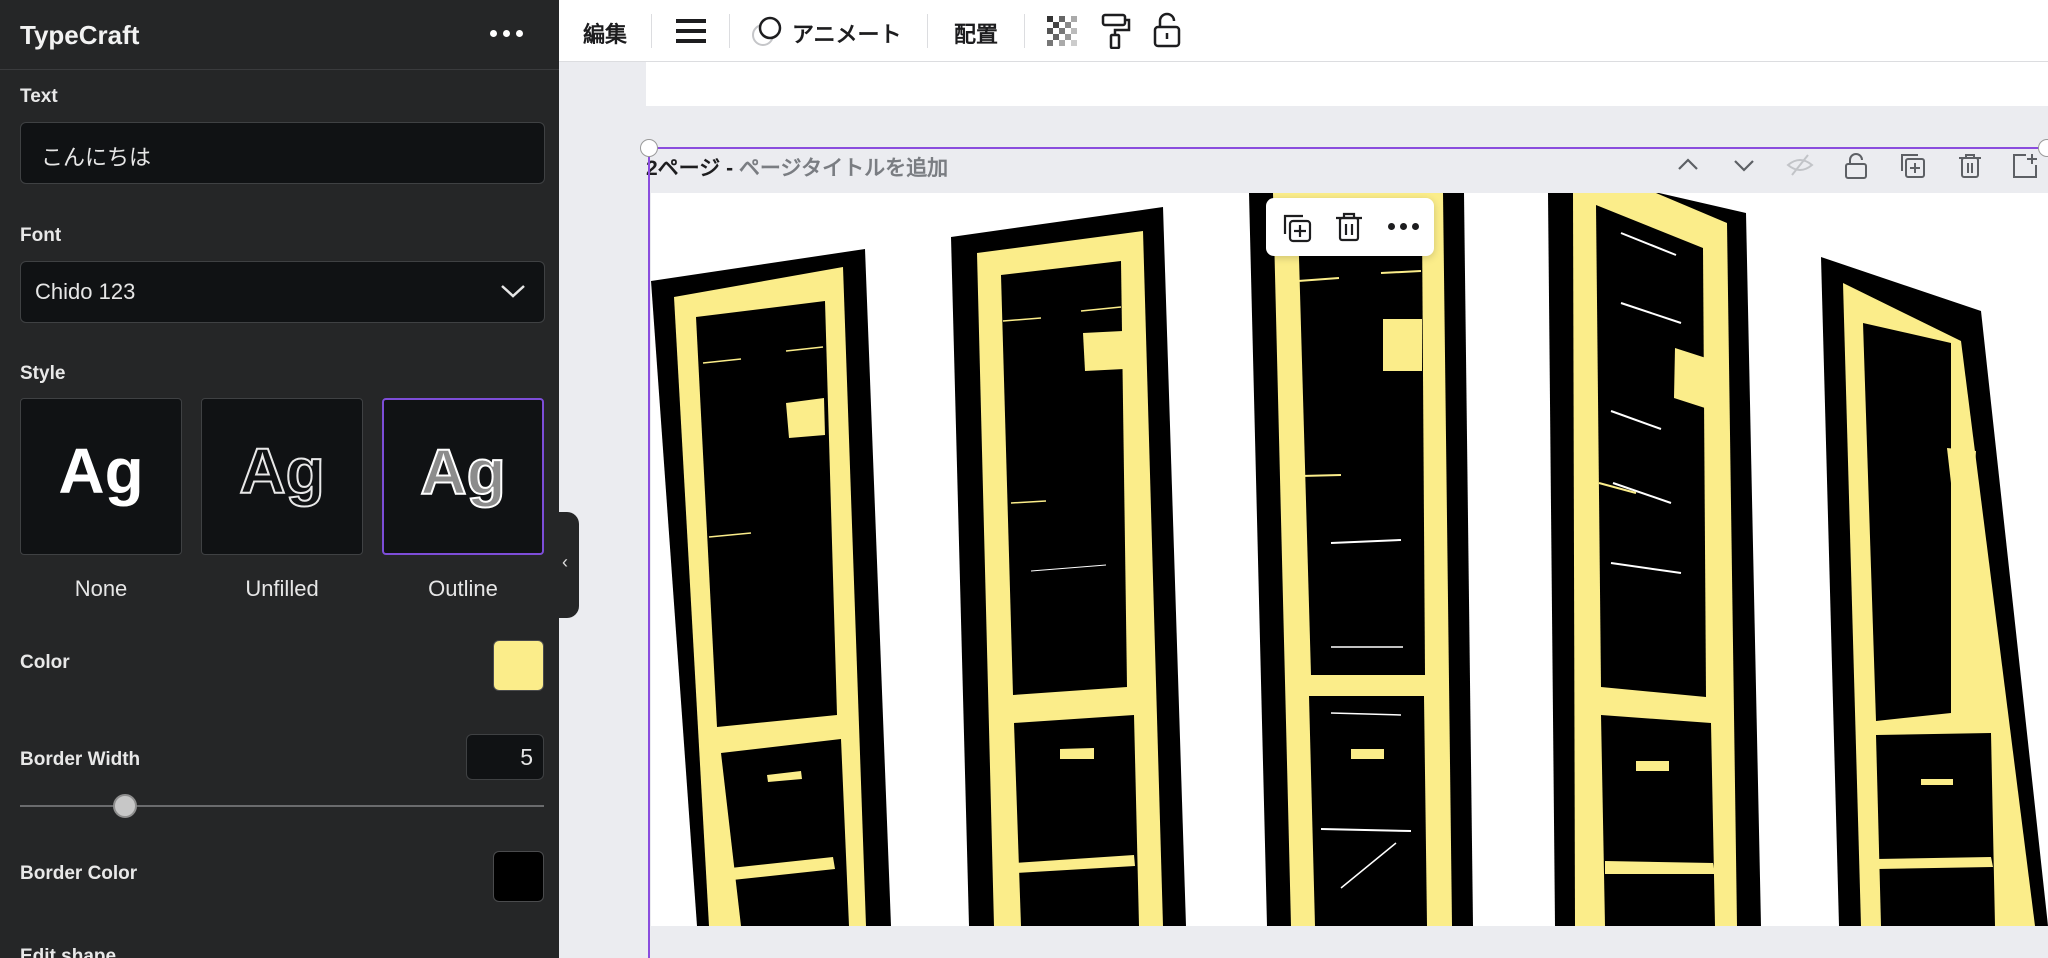 This screenshot has width=2048, height=958. What do you see at coordinates (39, 96) in the screenshot?
I see `text-label: Text` at bounding box center [39, 96].